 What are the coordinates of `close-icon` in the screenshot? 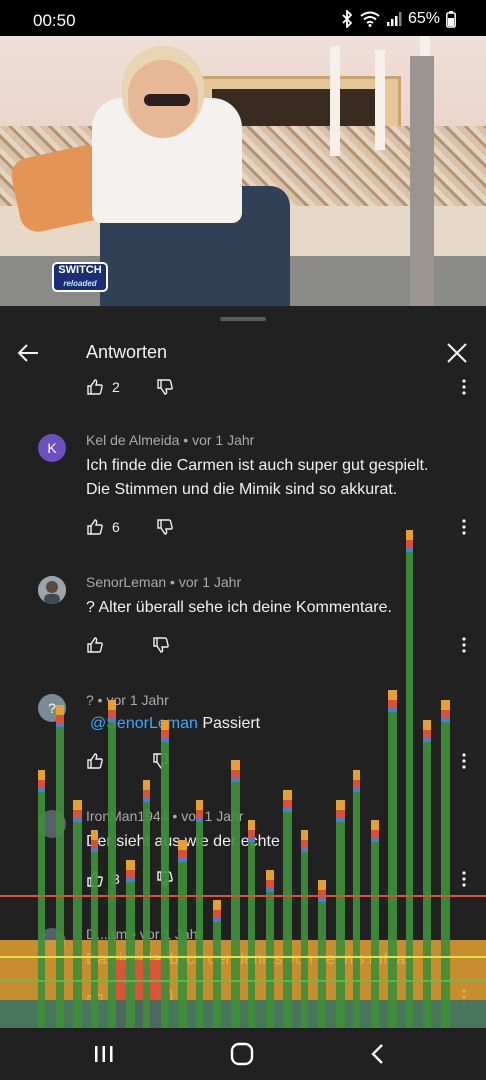 It's located at (457, 353).